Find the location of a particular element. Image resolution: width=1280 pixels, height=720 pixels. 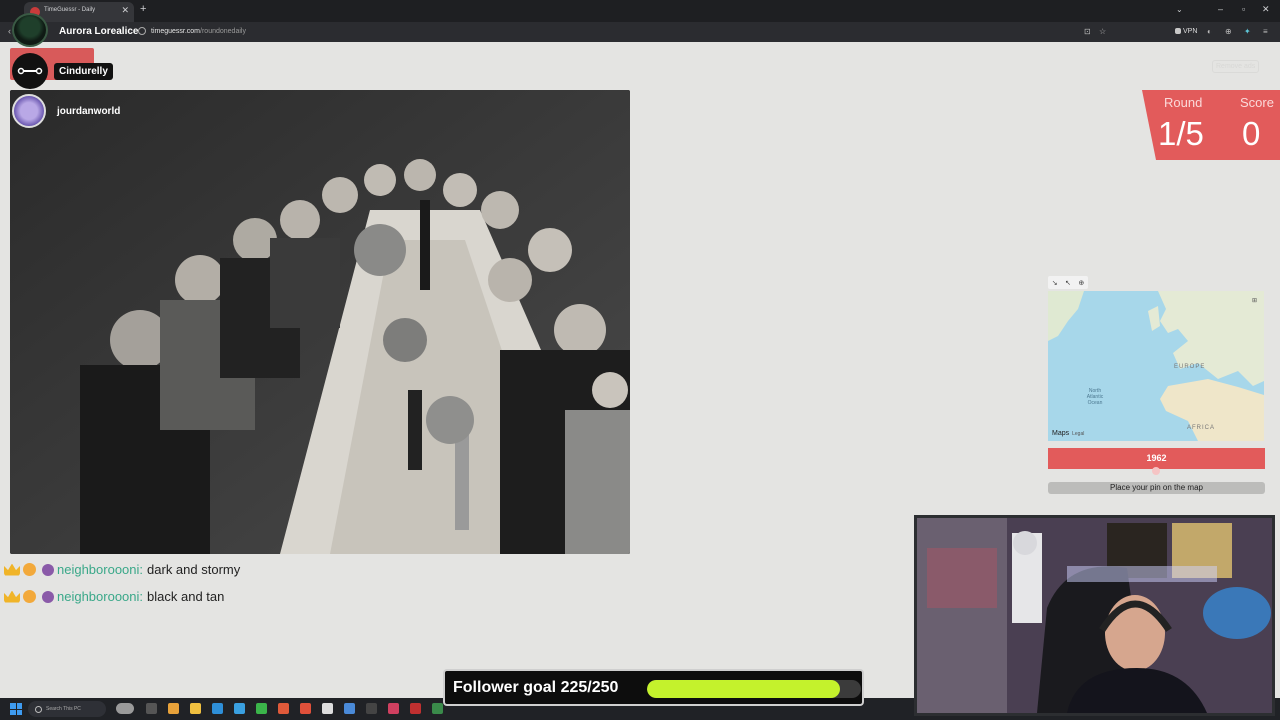

place-pin-button: Place your pin on the map is located at coordinates (1156, 488).